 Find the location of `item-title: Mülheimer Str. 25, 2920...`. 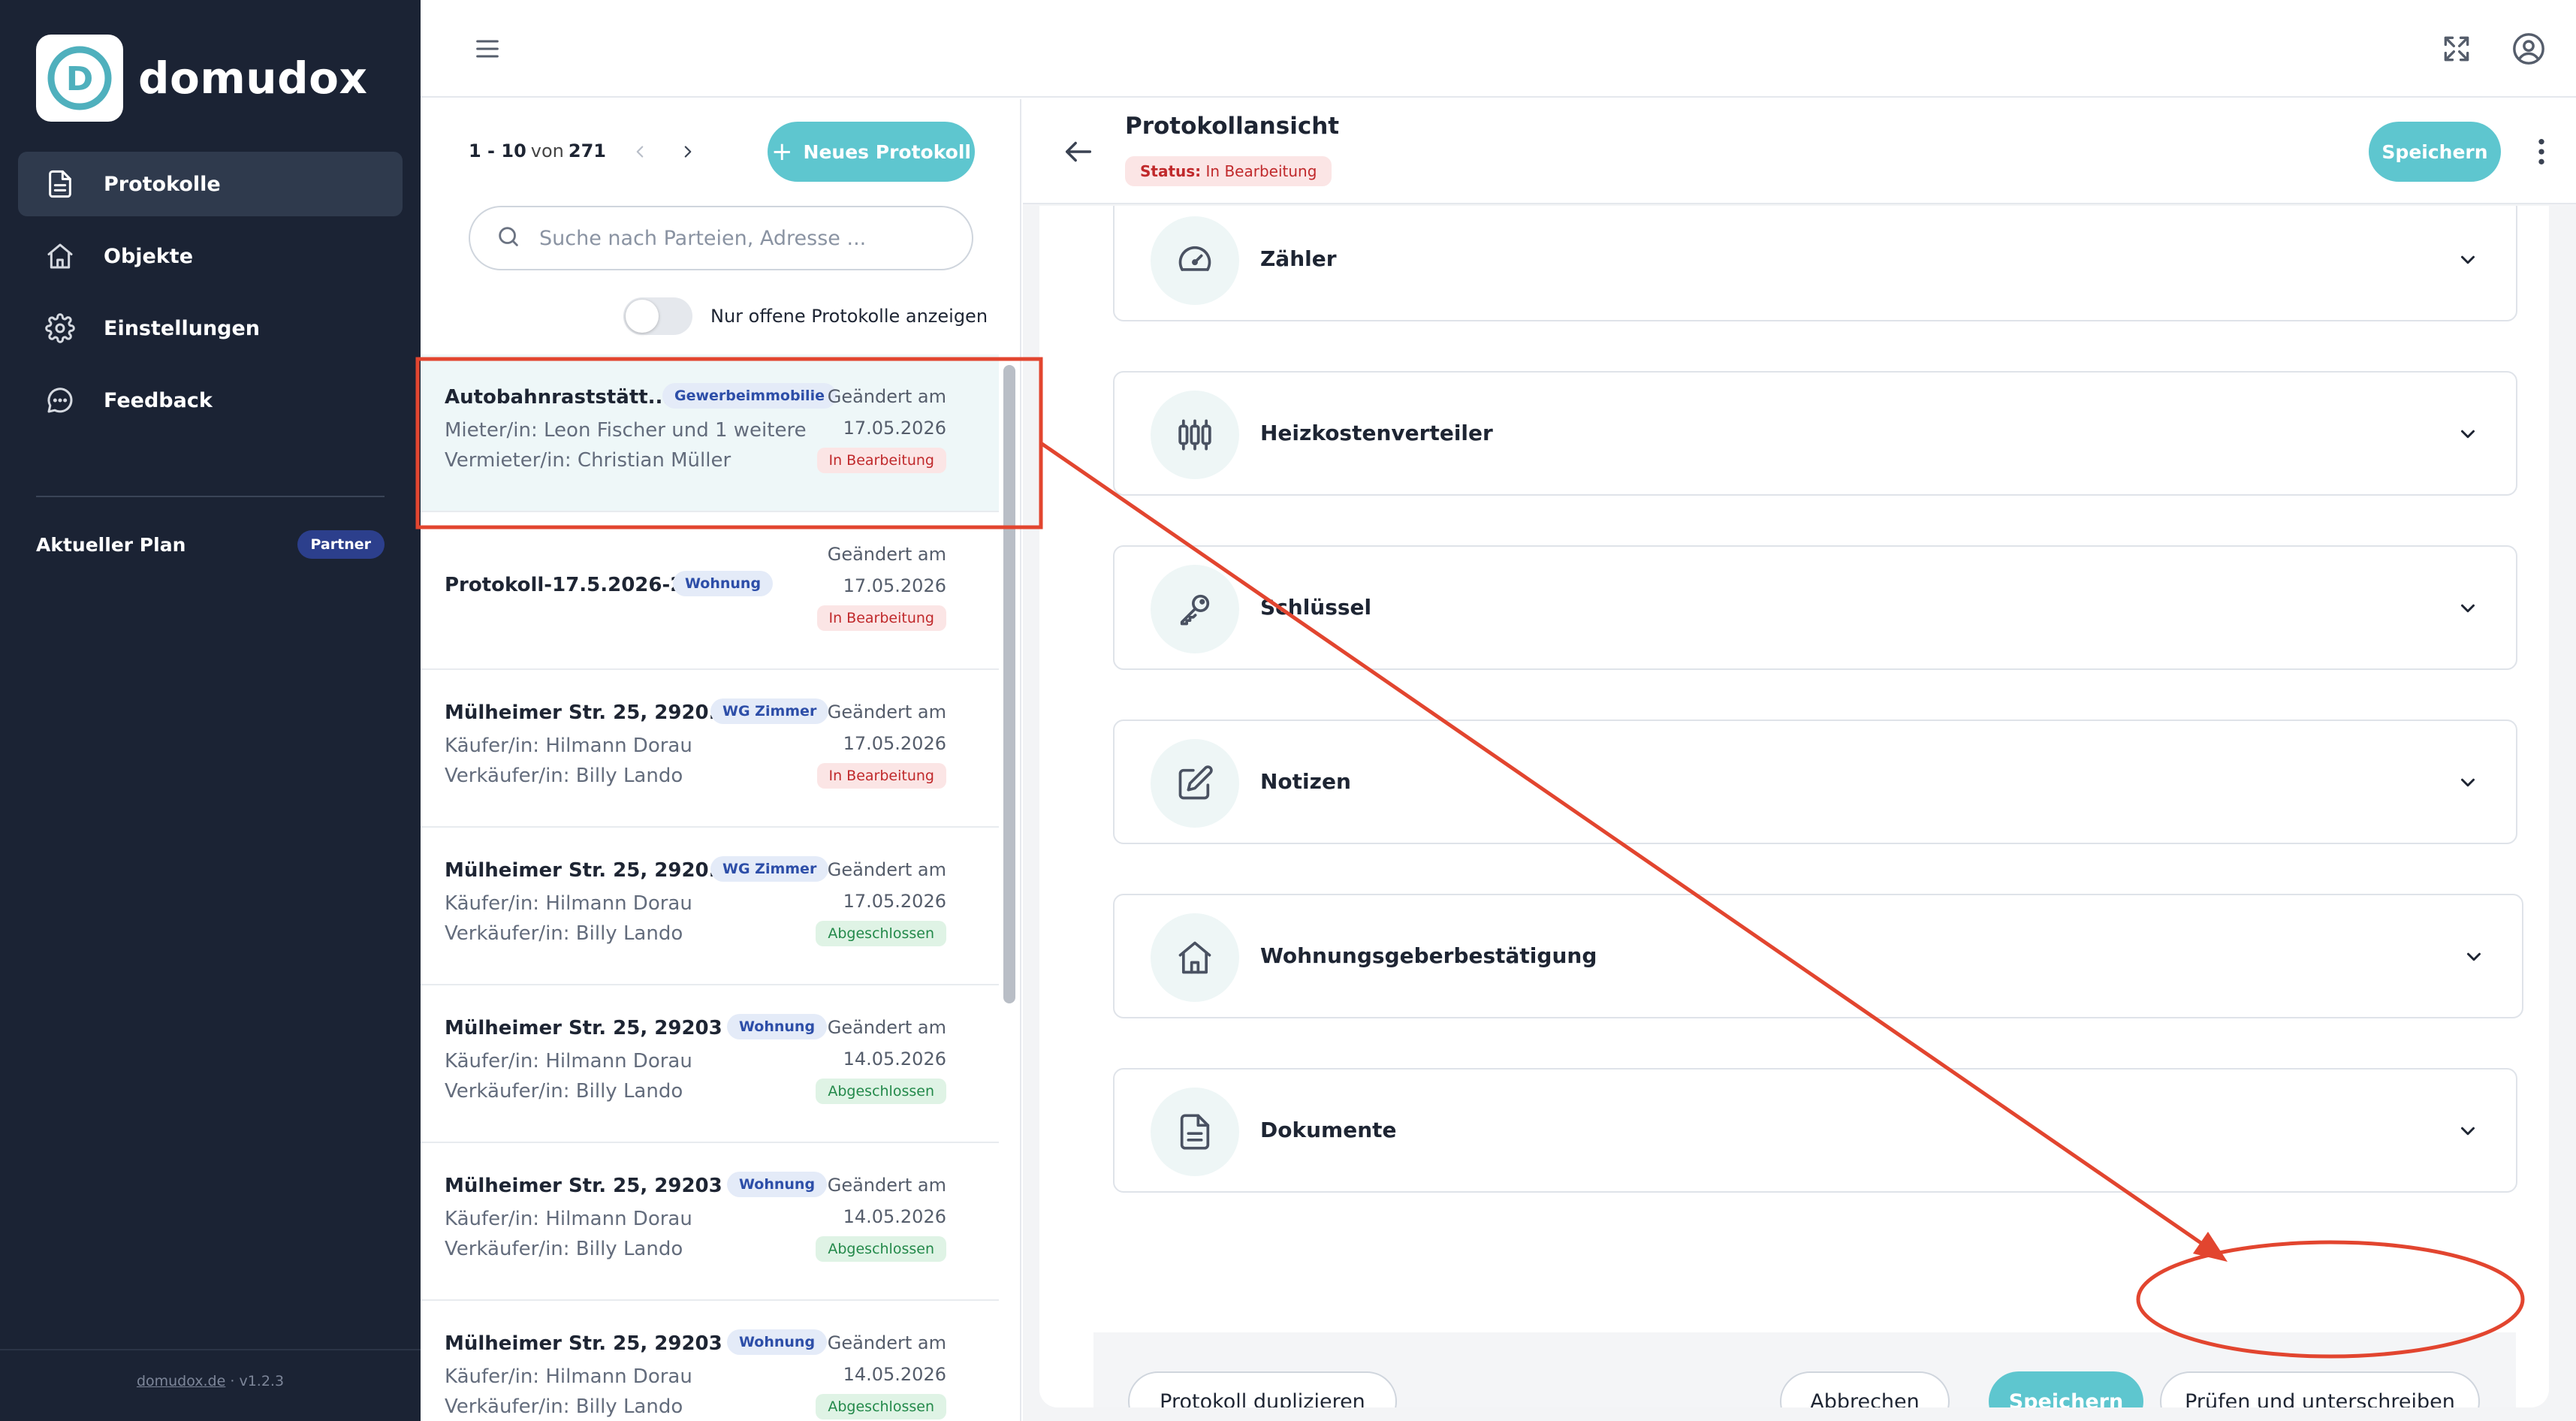

item-title: Mülheimer Str. 25, 2920... is located at coordinates (588, 870).